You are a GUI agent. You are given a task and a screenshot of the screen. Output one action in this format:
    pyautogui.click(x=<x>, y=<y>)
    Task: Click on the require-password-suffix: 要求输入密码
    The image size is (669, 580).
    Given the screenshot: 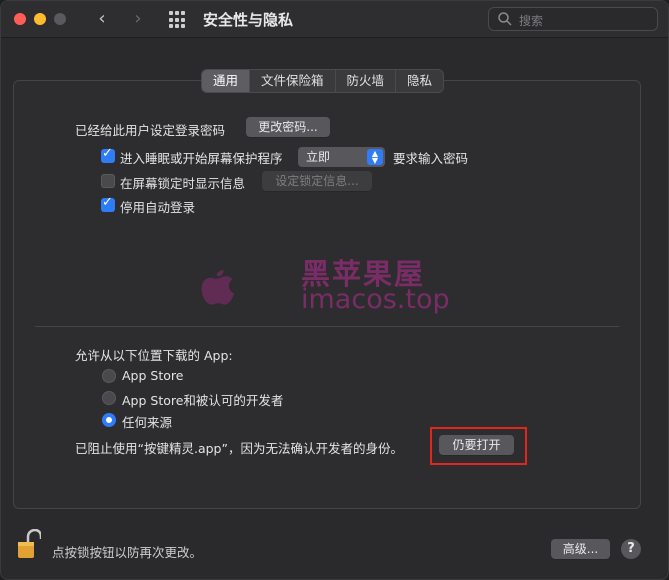 What is the action you would take?
    pyautogui.click(x=431, y=158)
    